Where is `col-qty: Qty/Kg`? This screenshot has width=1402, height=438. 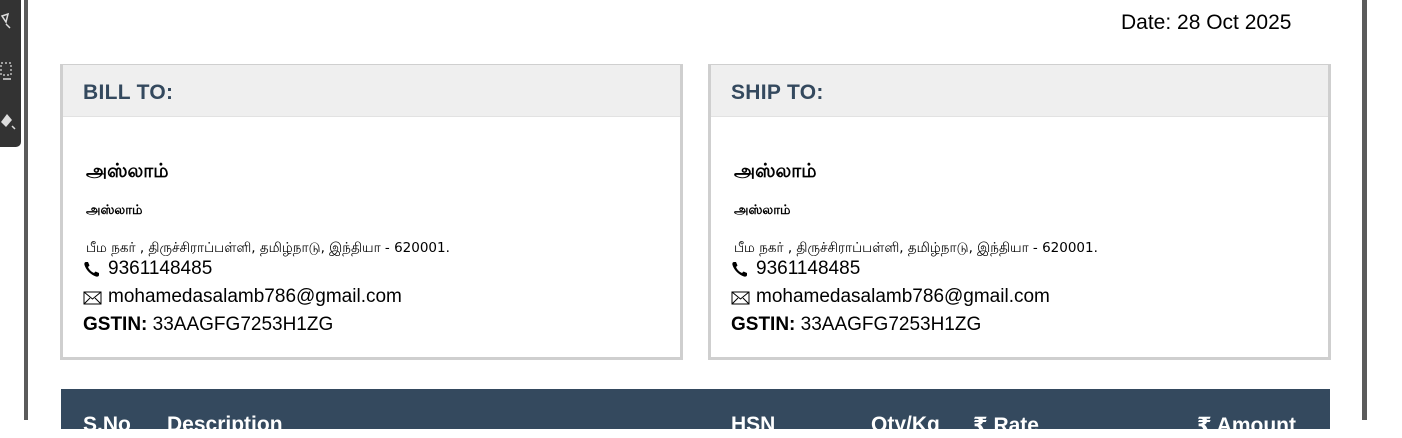 col-qty: Qty/Kg is located at coordinates (905, 424).